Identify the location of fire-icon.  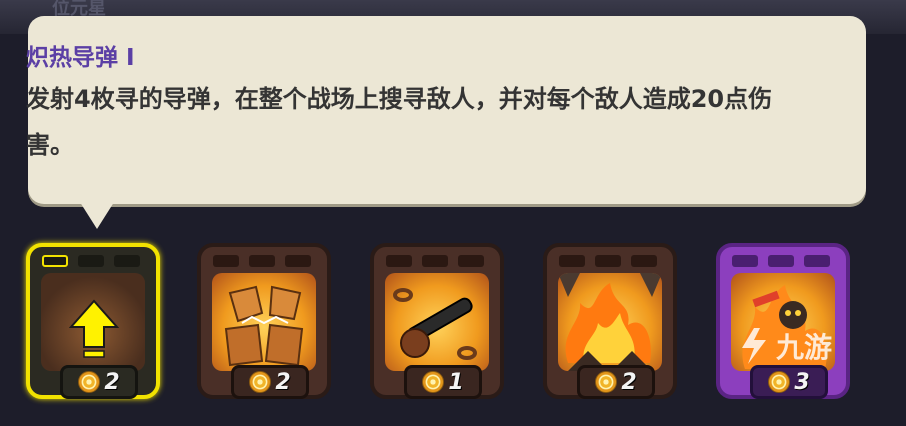
(610, 322).